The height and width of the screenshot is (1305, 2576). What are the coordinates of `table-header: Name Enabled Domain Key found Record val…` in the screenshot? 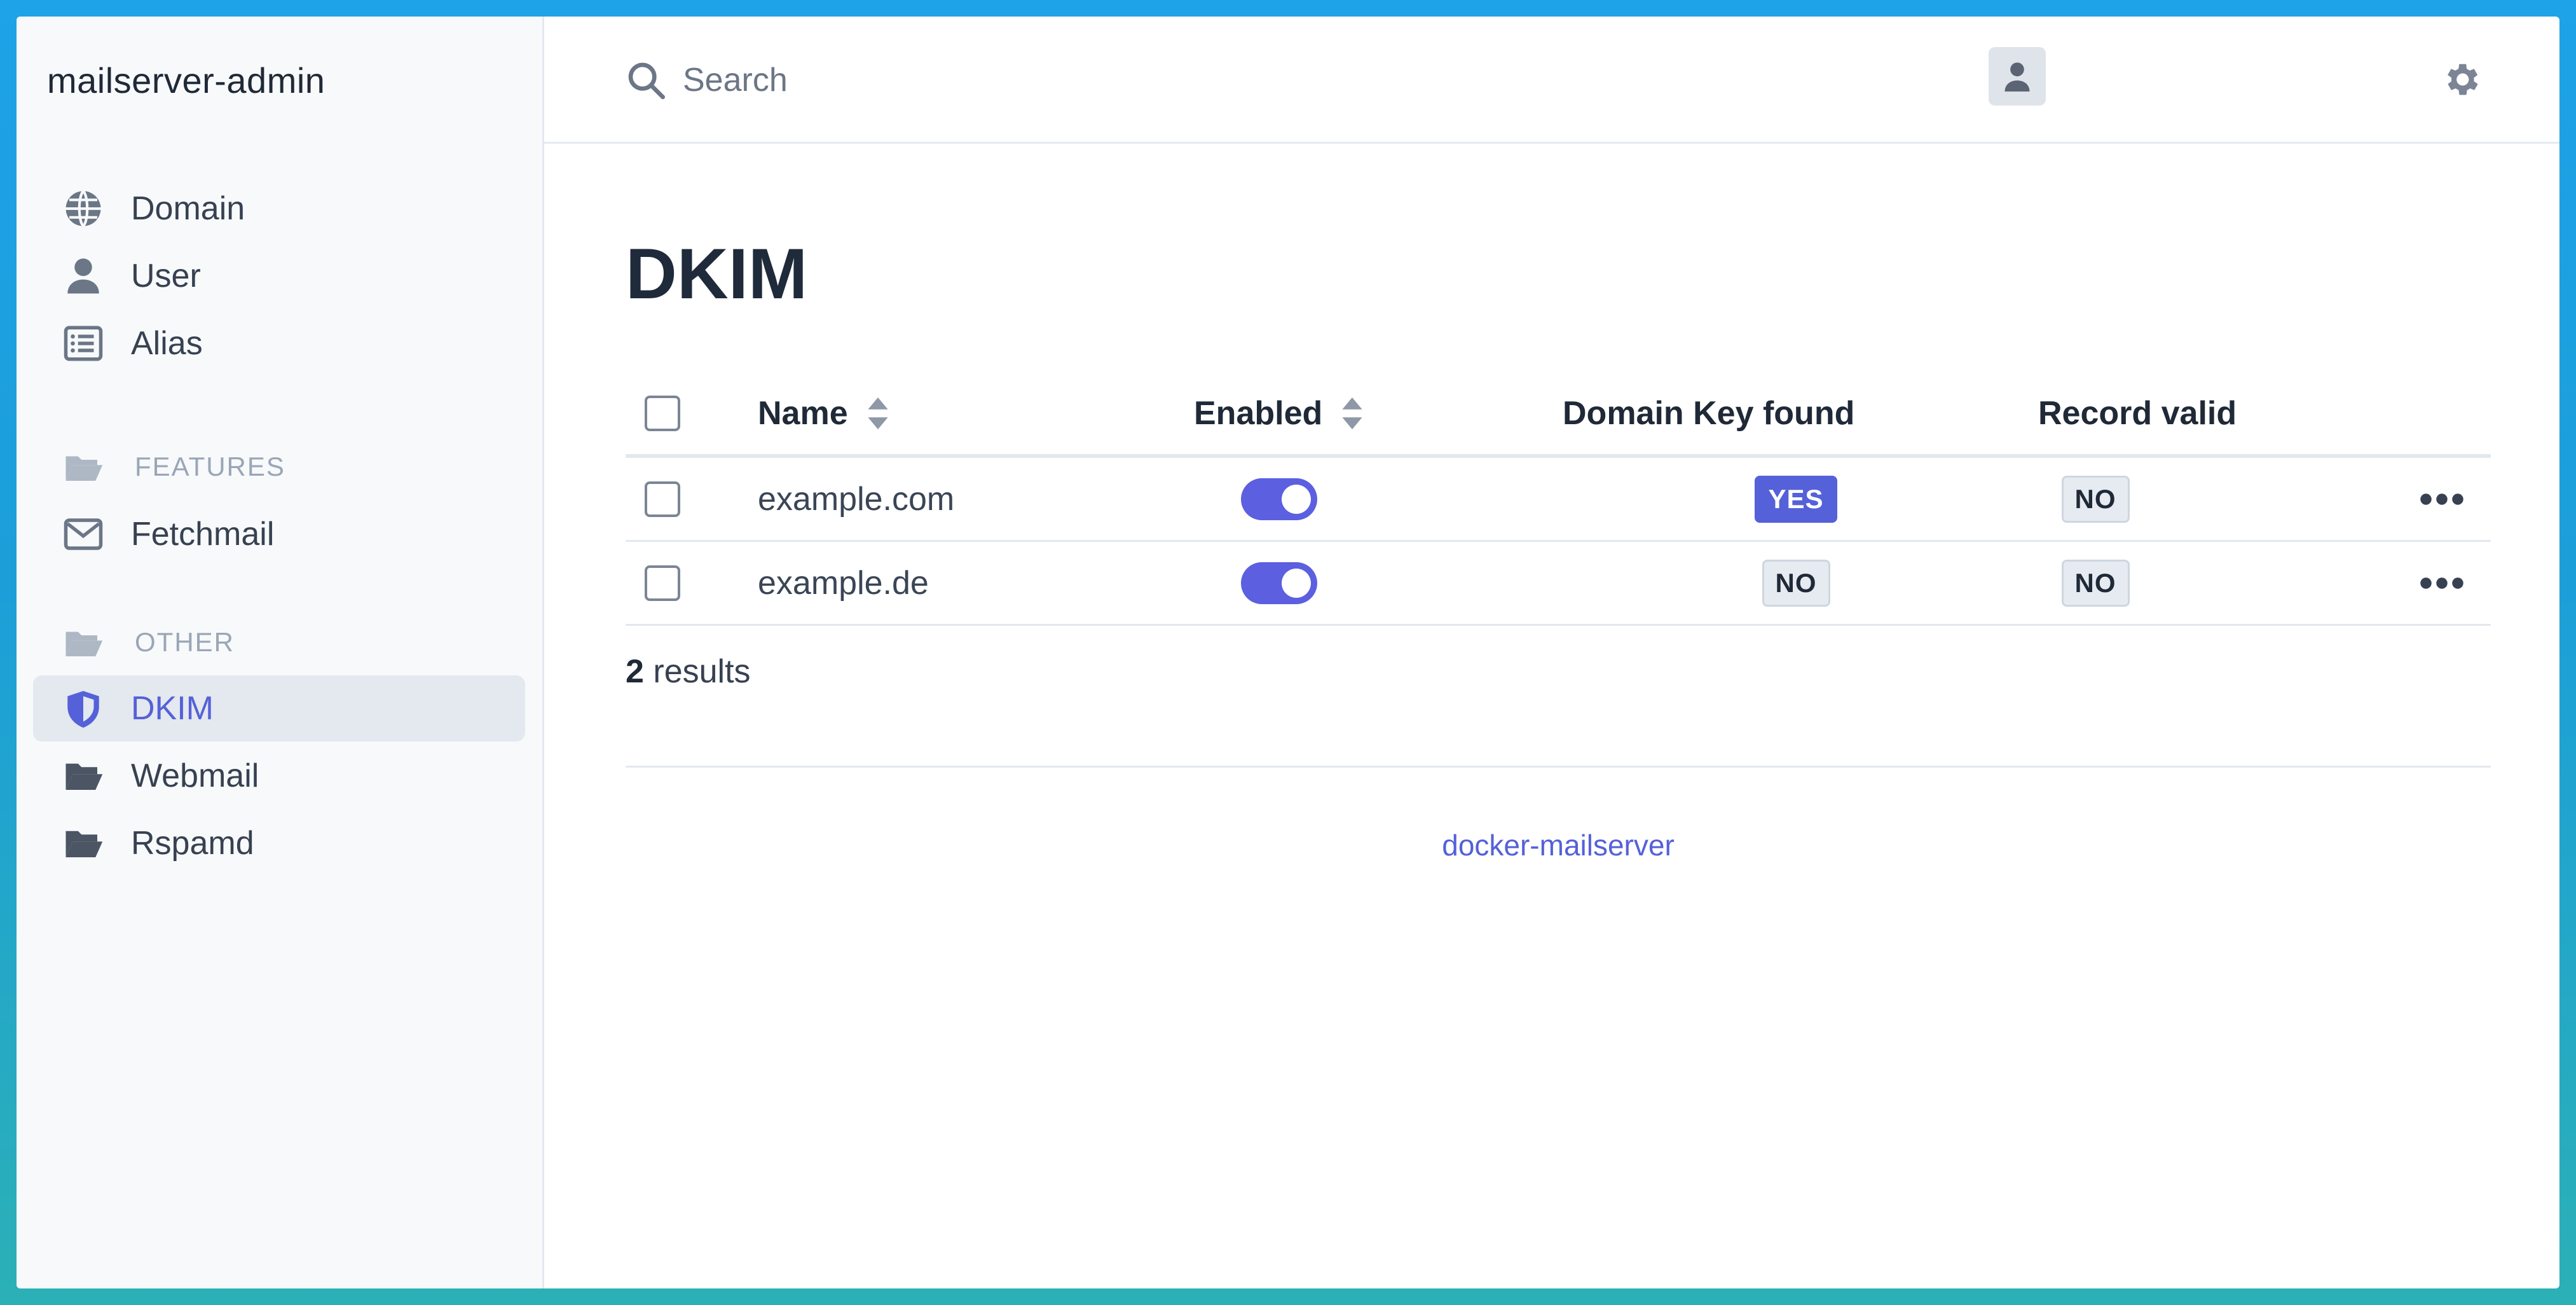 It's located at (1559, 415).